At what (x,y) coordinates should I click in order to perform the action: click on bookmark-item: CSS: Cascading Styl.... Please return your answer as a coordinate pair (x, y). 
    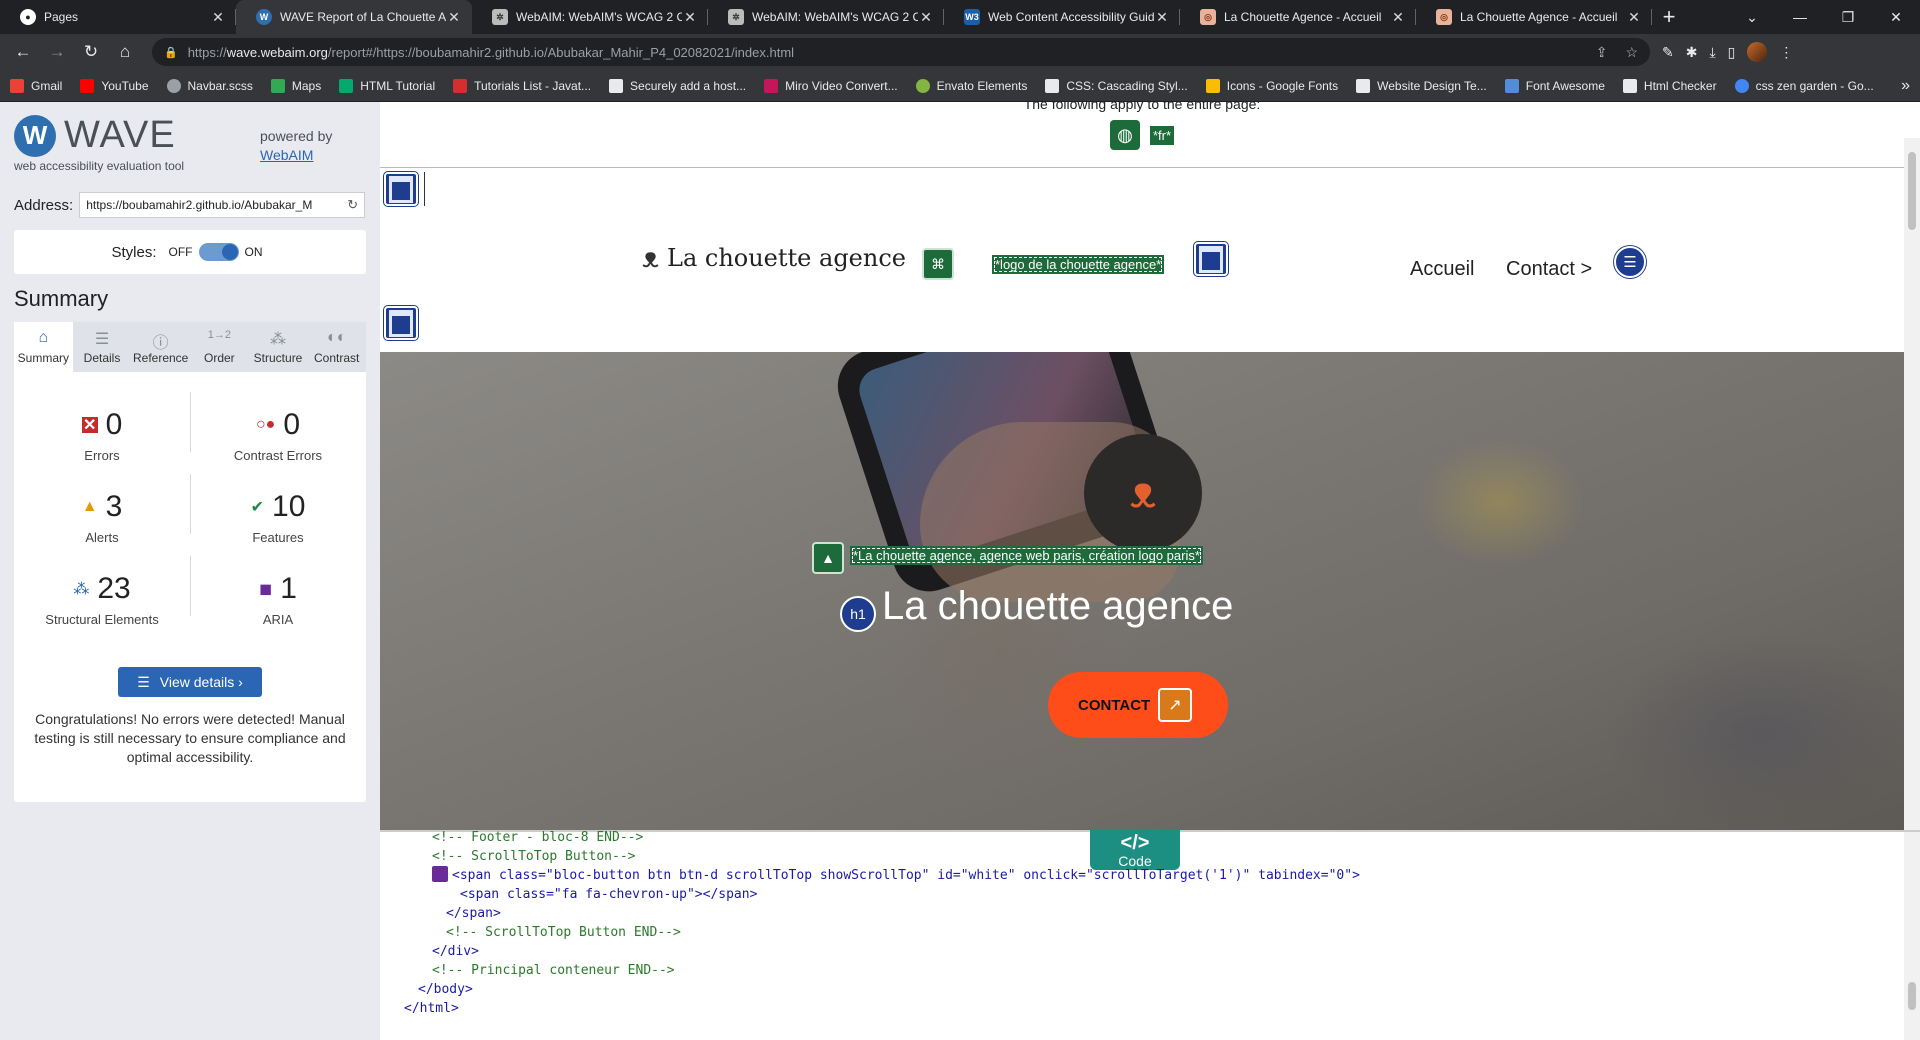
    Looking at the image, I should click on (1116, 85).